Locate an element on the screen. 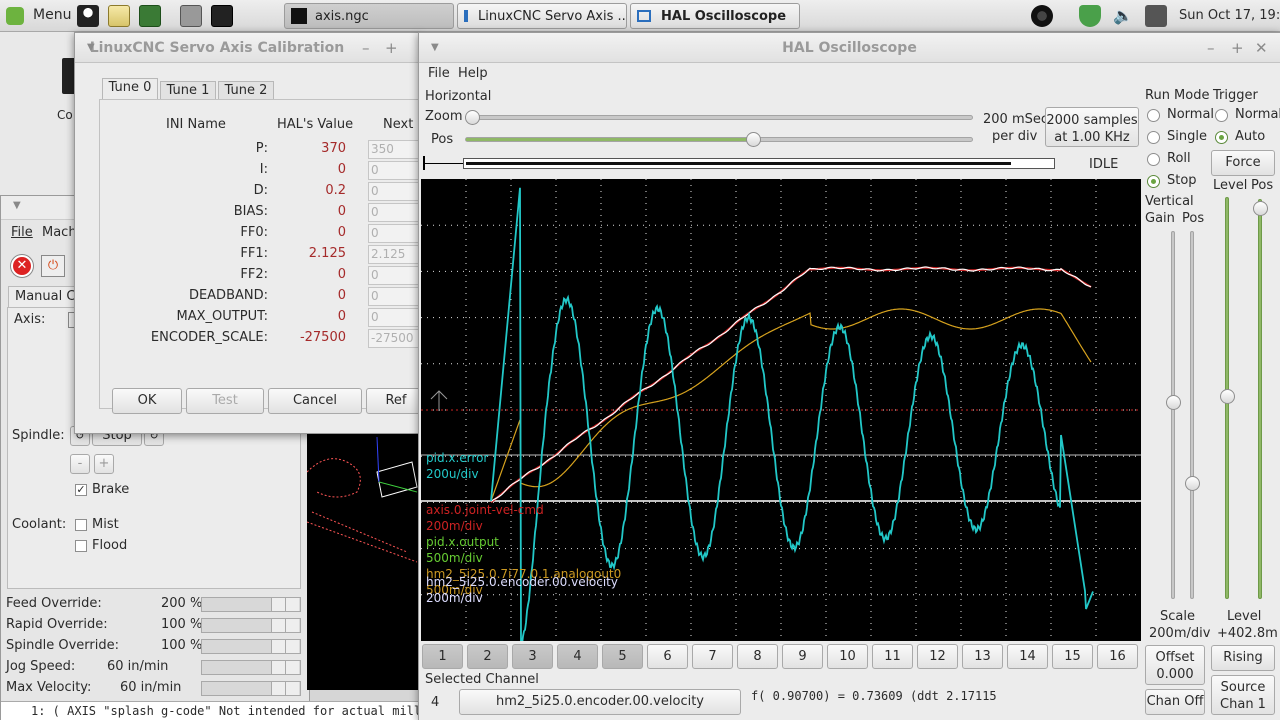 The height and width of the screenshot is (720, 1280). close-icon: ✕ is located at coordinates (1261, 48).